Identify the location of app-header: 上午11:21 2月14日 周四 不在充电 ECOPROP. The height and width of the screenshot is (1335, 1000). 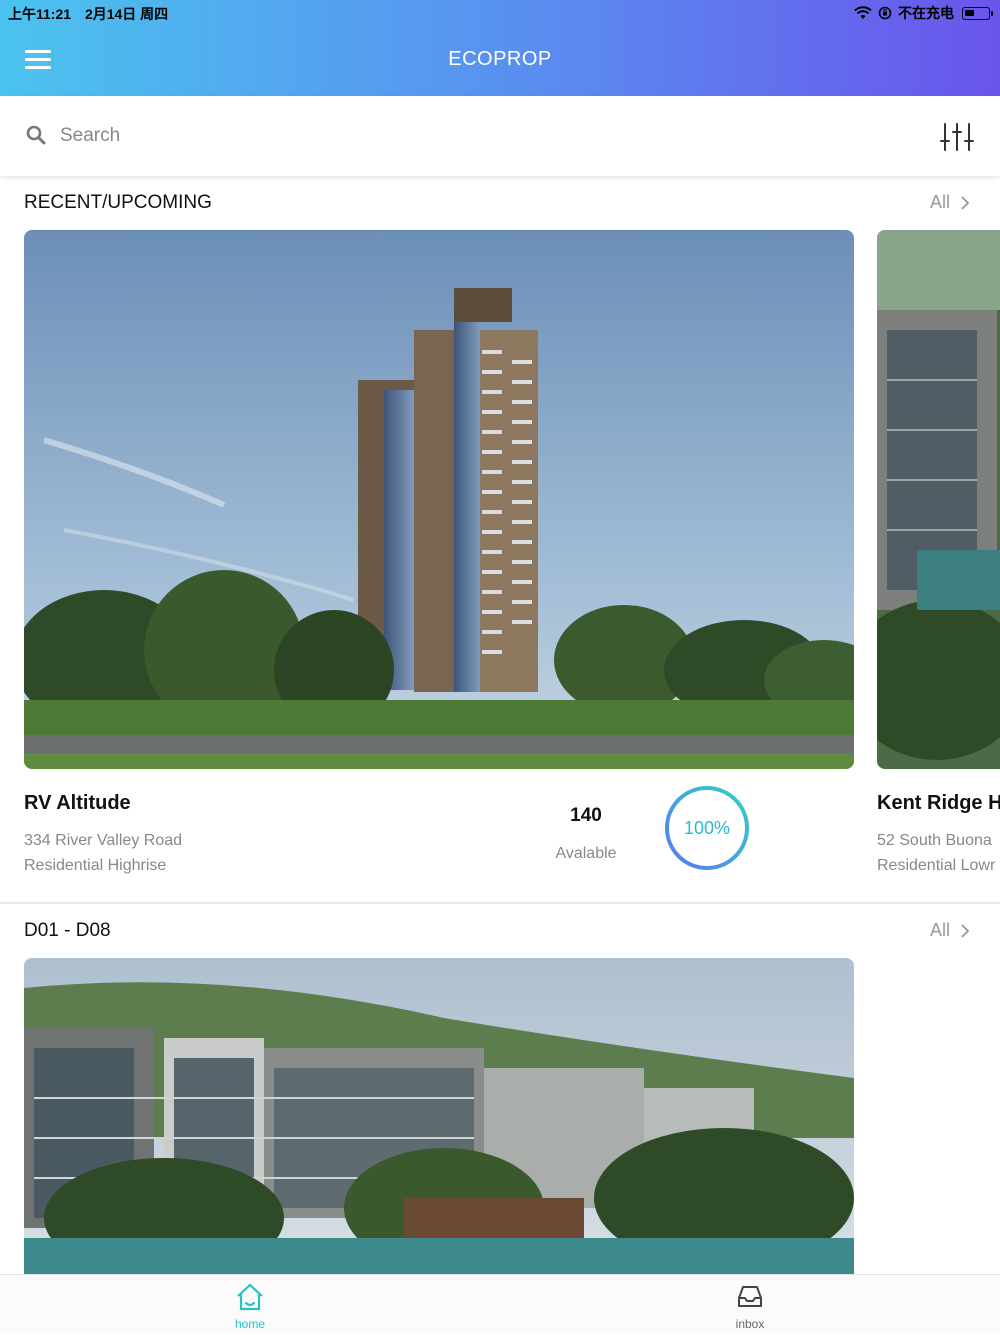
(500, 48).